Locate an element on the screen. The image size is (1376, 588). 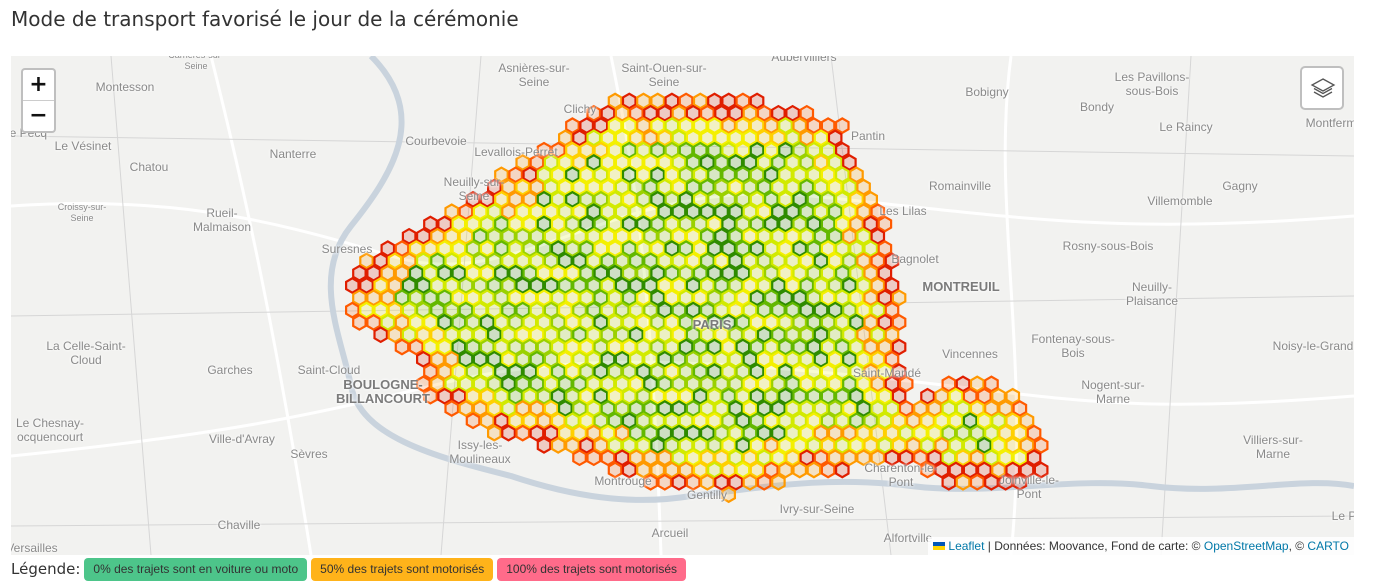
place-label-romainville: Romainville is located at coordinates (960, 186).